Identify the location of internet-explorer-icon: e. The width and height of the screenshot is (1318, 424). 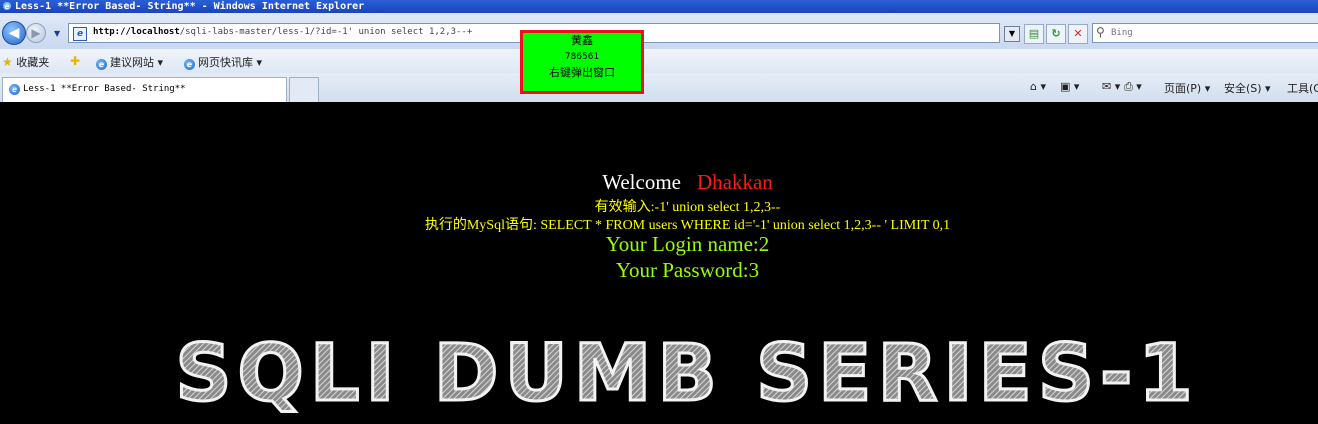
(7, 6).